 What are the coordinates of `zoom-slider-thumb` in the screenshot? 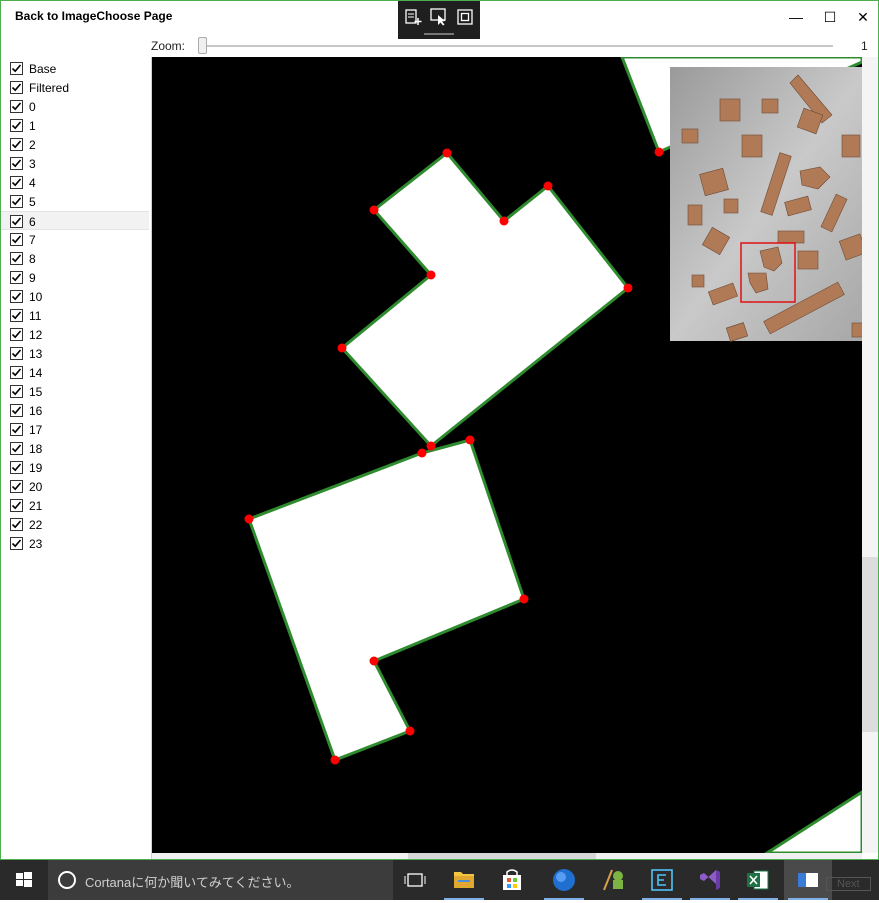 It's located at (202, 45).